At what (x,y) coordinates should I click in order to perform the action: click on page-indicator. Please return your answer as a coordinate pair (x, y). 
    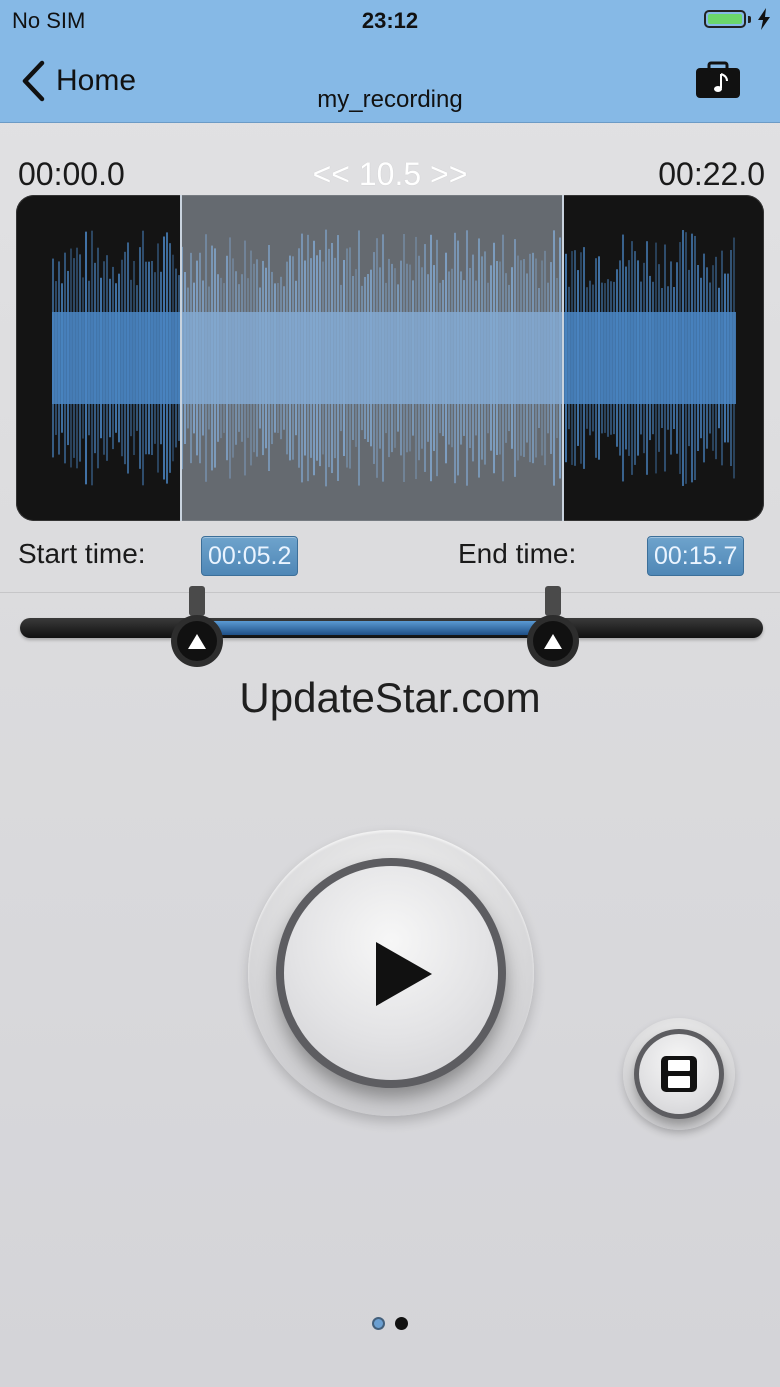
    Looking at the image, I should click on (390, 1323).